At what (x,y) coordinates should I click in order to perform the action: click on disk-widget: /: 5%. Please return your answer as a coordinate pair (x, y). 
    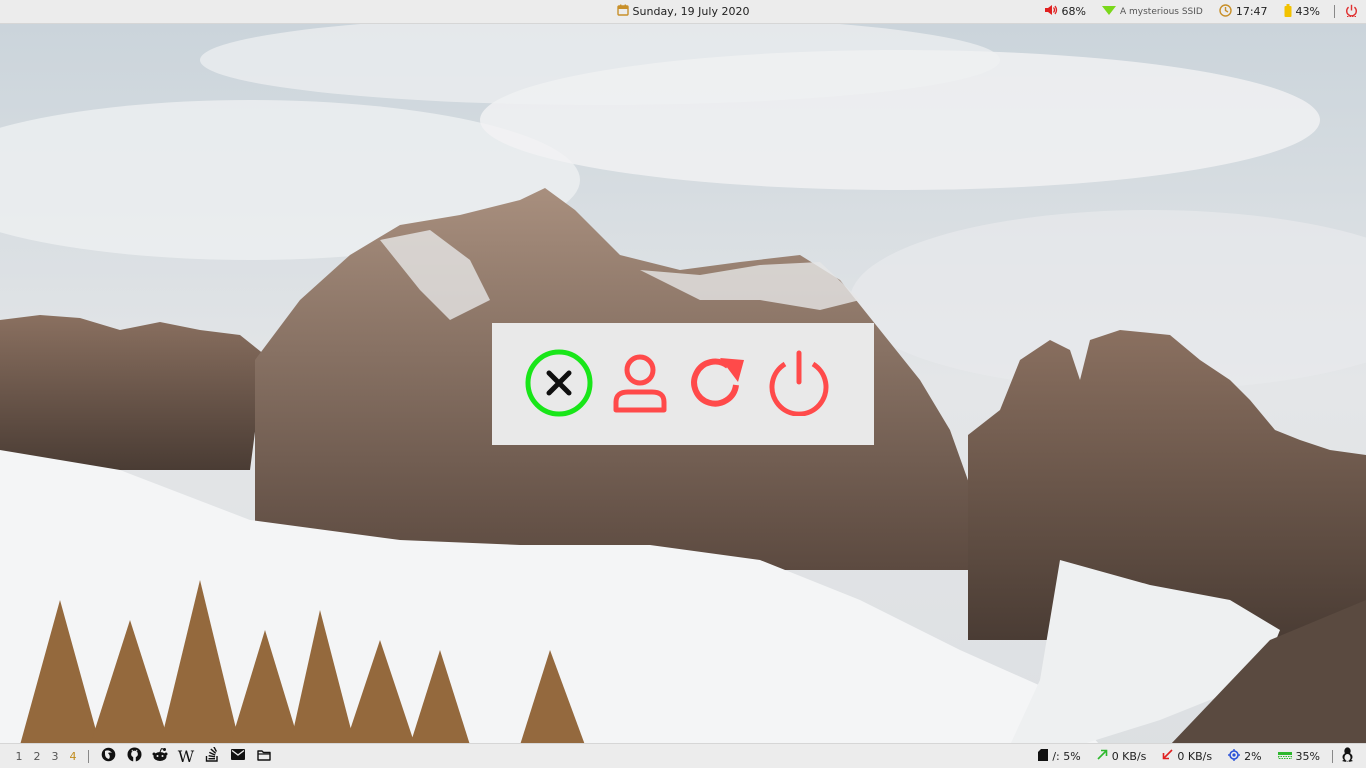
    Looking at the image, I should click on (1059, 756).